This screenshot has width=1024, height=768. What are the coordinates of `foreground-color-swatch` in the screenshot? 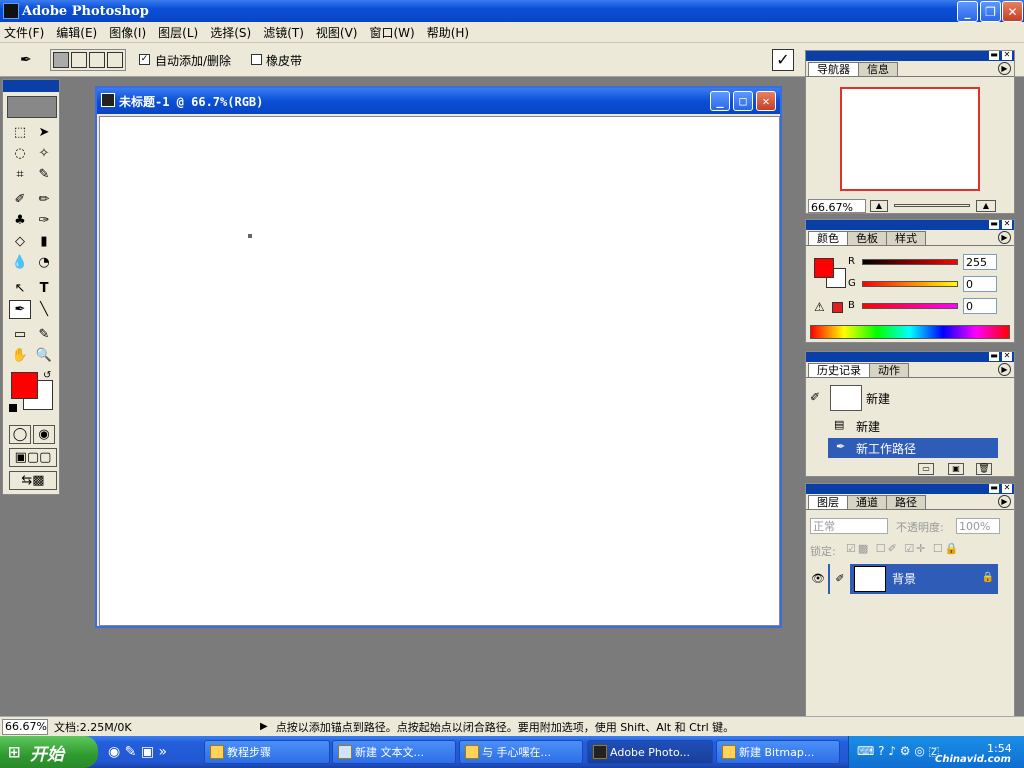 It's located at (24, 385).